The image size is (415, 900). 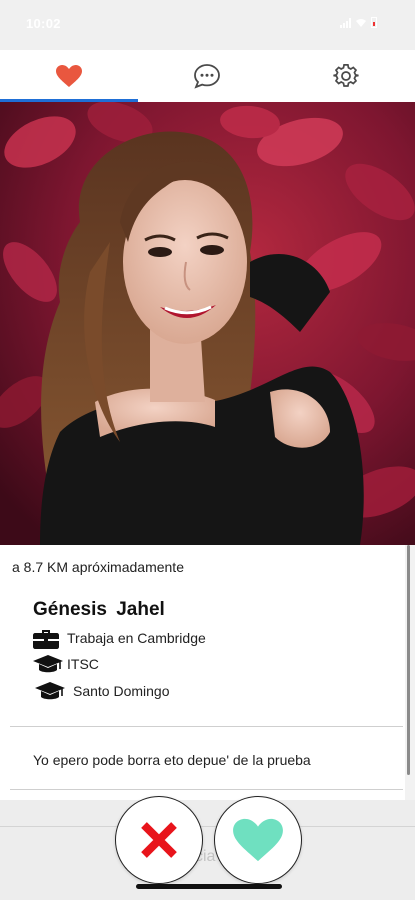 What do you see at coordinates (98, 567) in the screenshot?
I see `distance-text: a 8.7 KM apróximadamente` at bounding box center [98, 567].